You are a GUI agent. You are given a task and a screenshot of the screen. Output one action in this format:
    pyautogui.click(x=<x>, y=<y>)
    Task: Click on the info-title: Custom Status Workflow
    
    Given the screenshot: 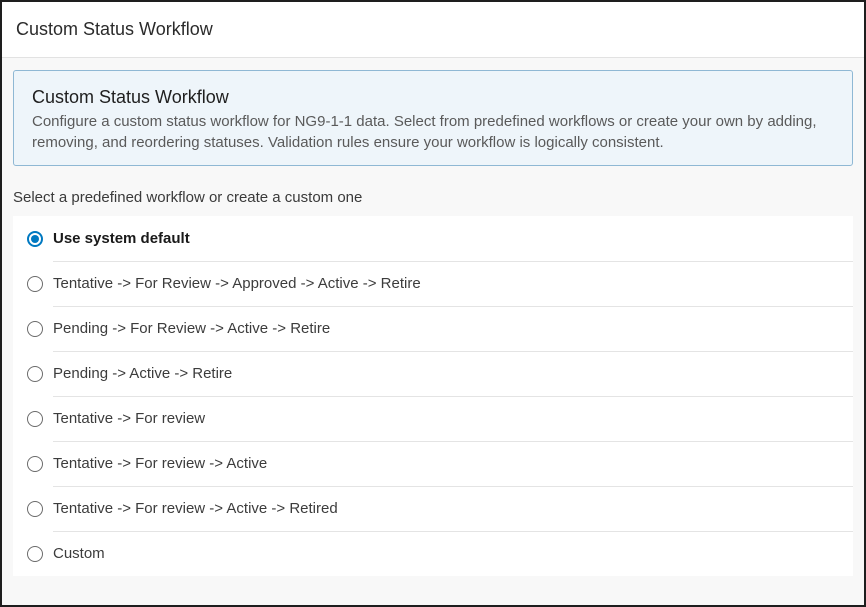 What is the action you would take?
    pyautogui.click(x=130, y=97)
    